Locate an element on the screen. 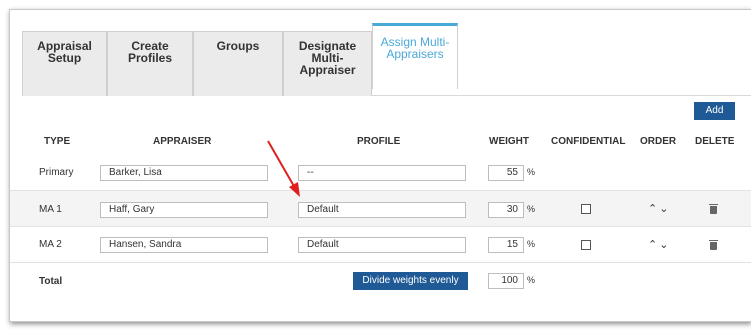 The image size is (751, 332). red-arrow-annotation is located at coordinates (283, 168).